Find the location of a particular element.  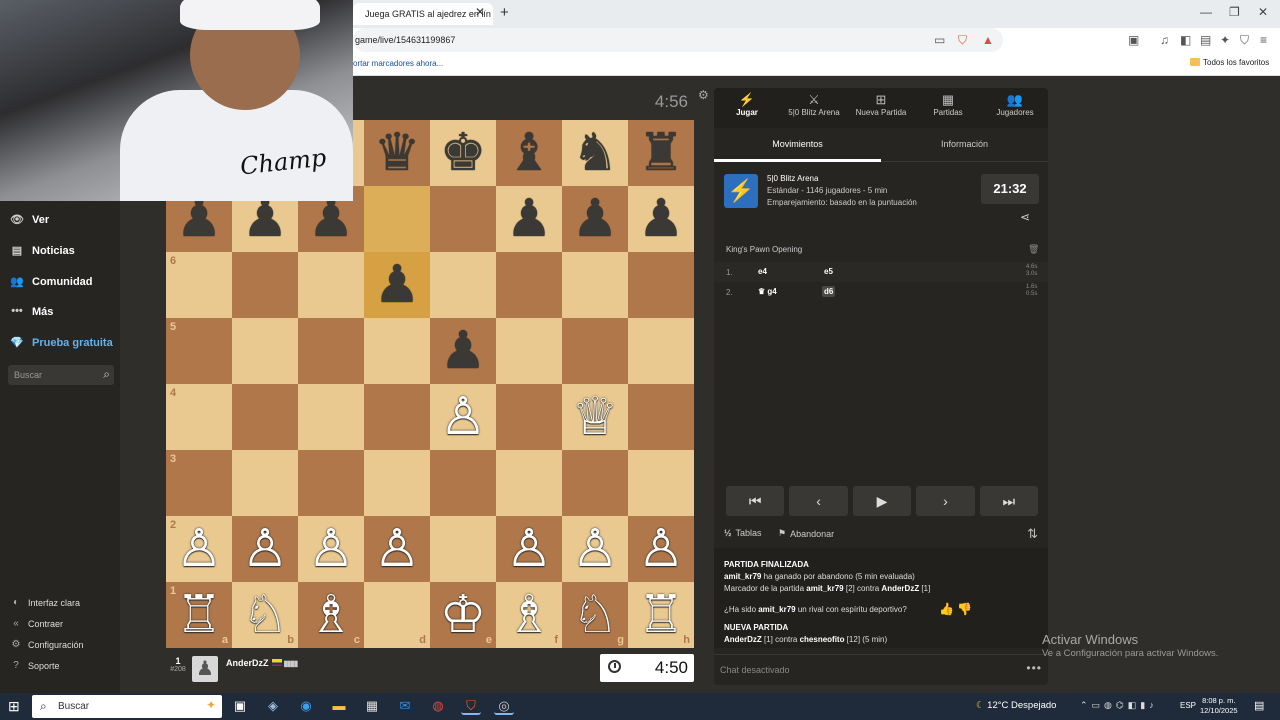

square-d8: ♛ is located at coordinates (397, 153).